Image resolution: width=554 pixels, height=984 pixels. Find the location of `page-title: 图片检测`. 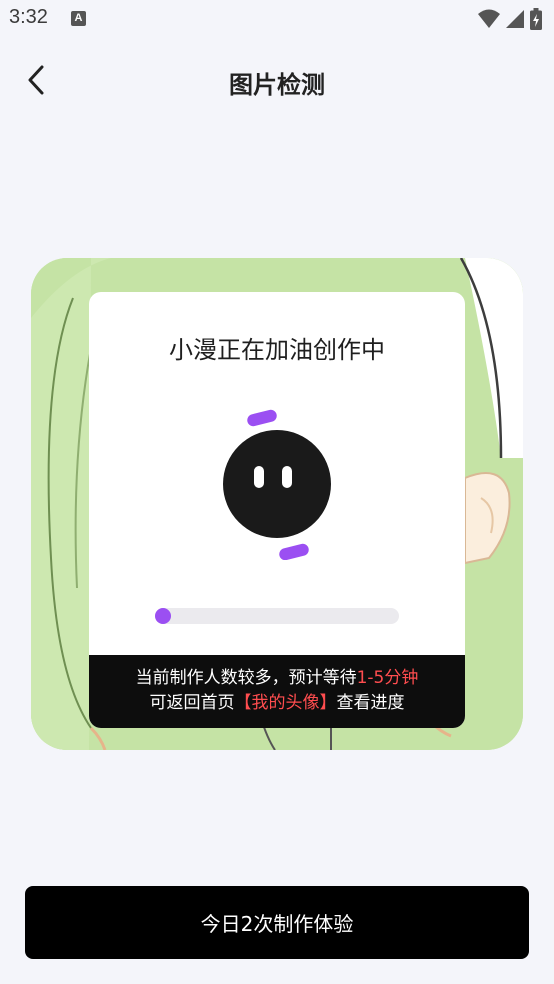

page-title: 图片检测 is located at coordinates (277, 85).